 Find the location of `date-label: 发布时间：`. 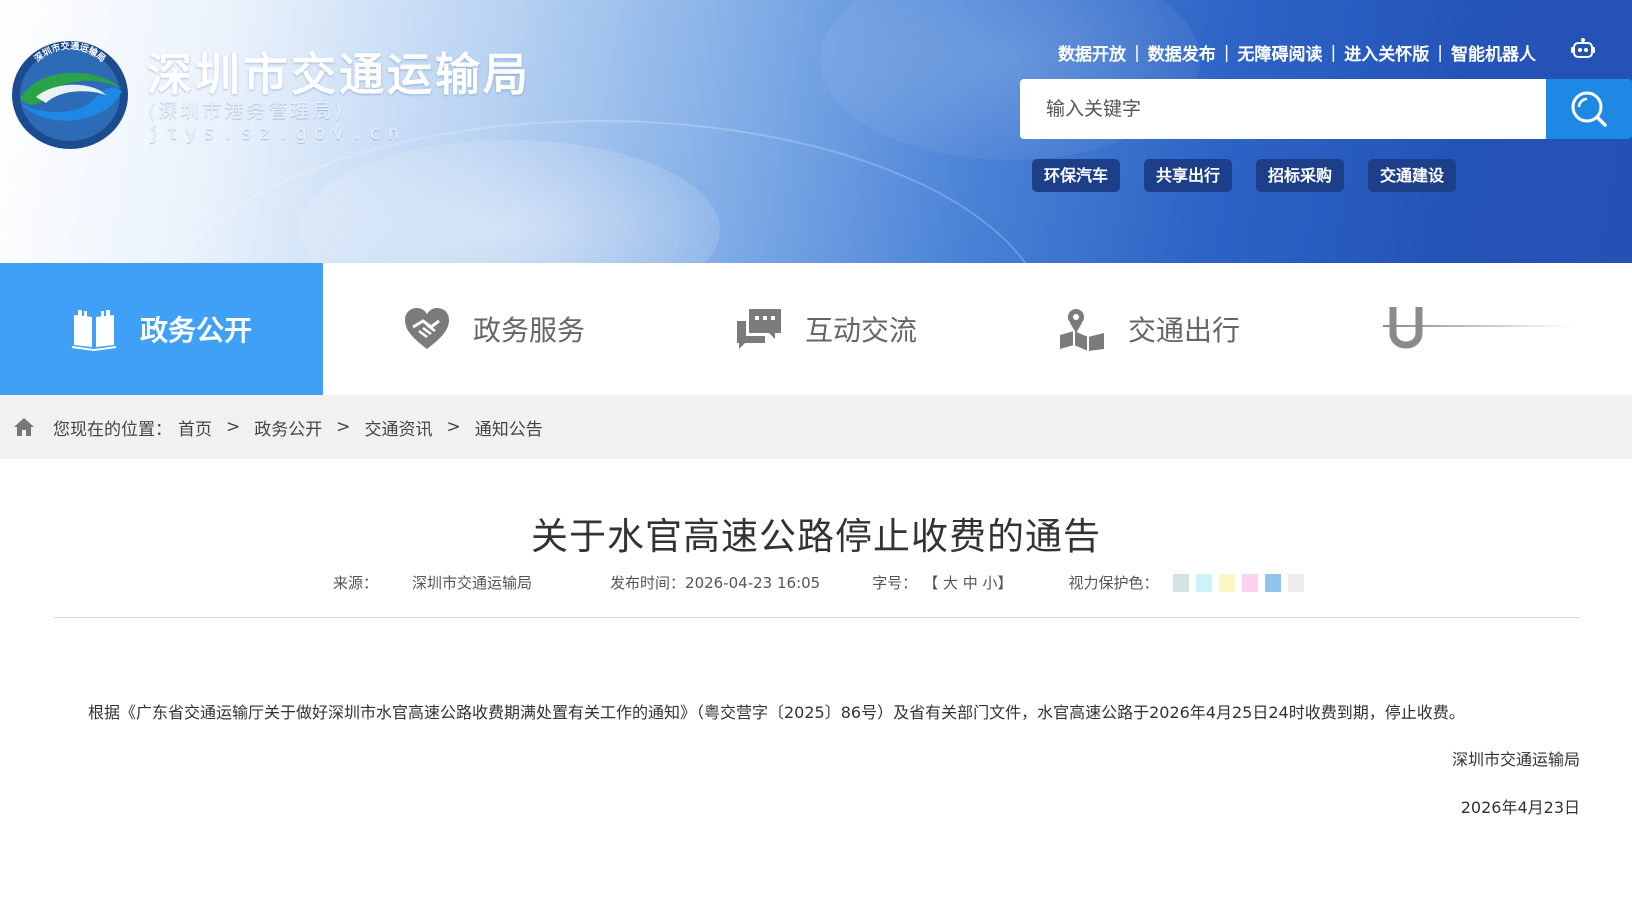

date-label: 发布时间： is located at coordinates (648, 583).